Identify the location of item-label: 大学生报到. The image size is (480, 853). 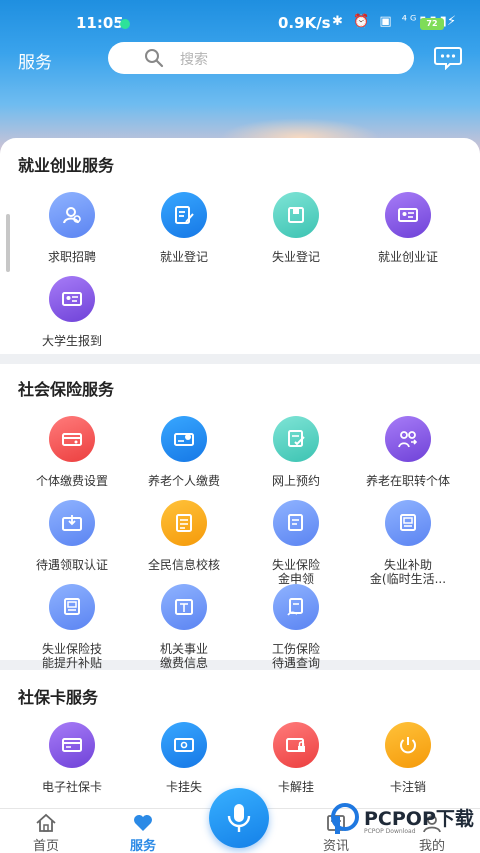
(71, 341).